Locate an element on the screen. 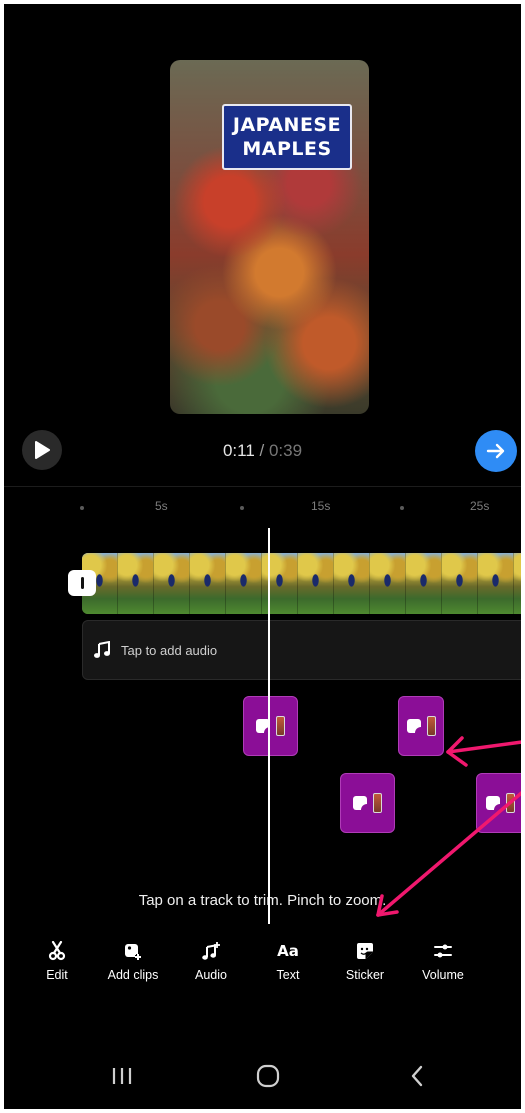 This screenshot has height=1113, width=525. arrow-right-icon is located at coordinates (495, 451).